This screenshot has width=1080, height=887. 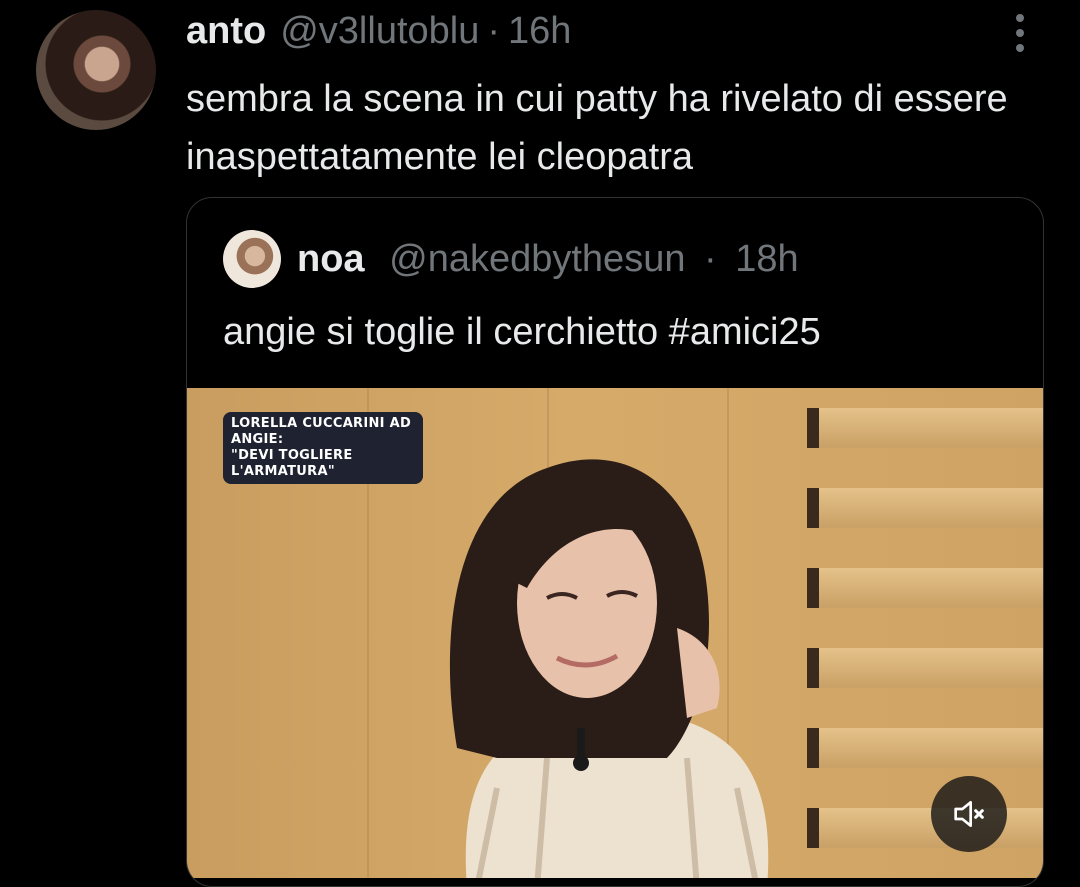 I want to click on more-vertical-icon, so click(x=1020, y=33).